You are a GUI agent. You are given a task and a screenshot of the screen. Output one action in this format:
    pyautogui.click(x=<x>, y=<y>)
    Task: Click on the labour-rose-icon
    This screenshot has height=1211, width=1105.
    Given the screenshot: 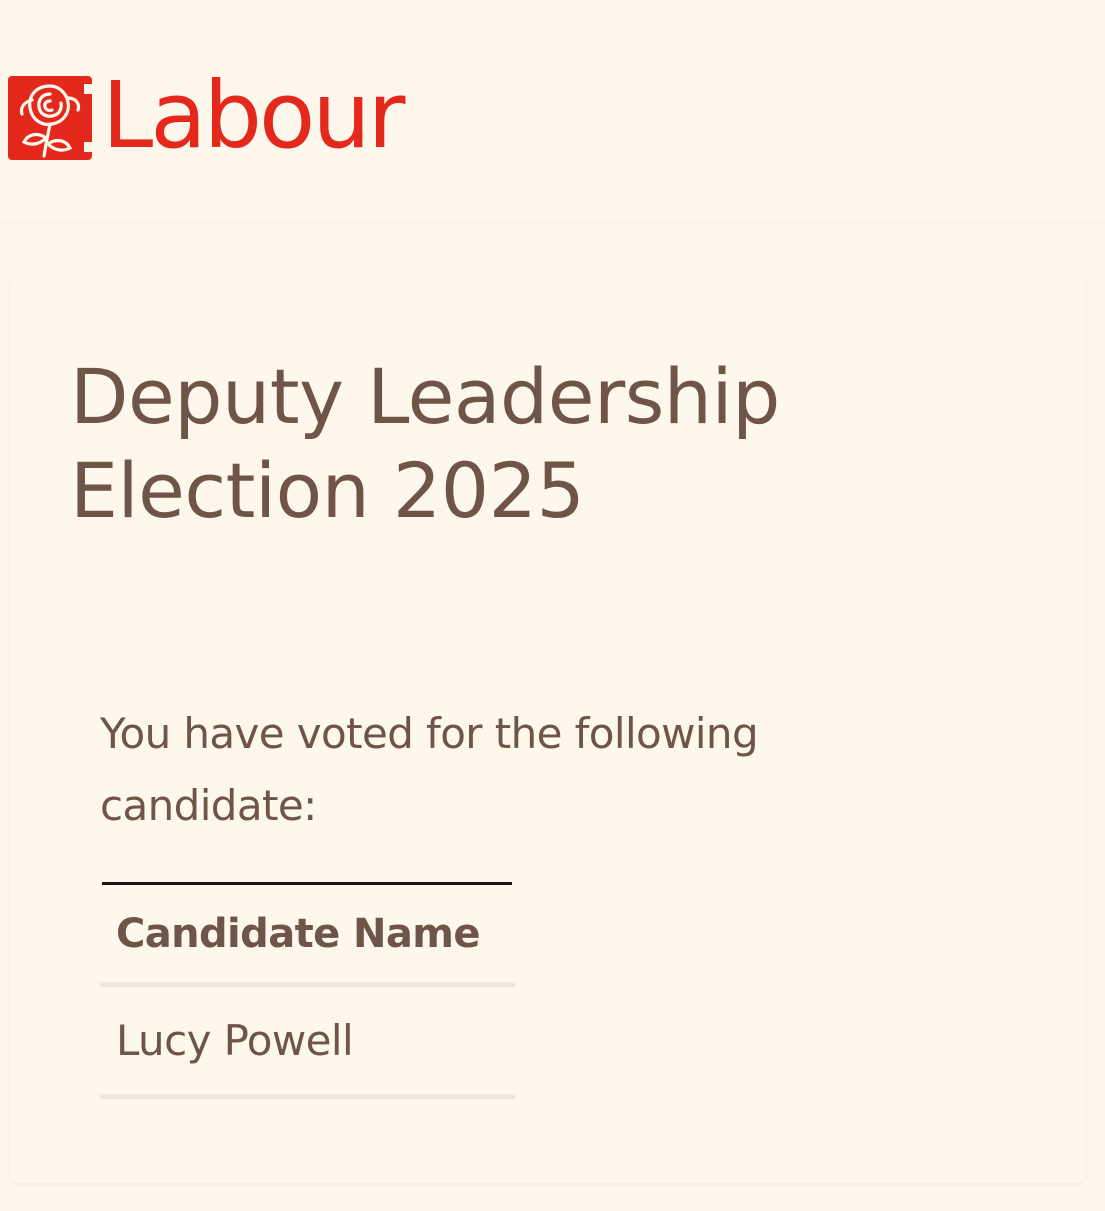 What is the action you would take?
    pyautogui.click(x=50, y=118)
    